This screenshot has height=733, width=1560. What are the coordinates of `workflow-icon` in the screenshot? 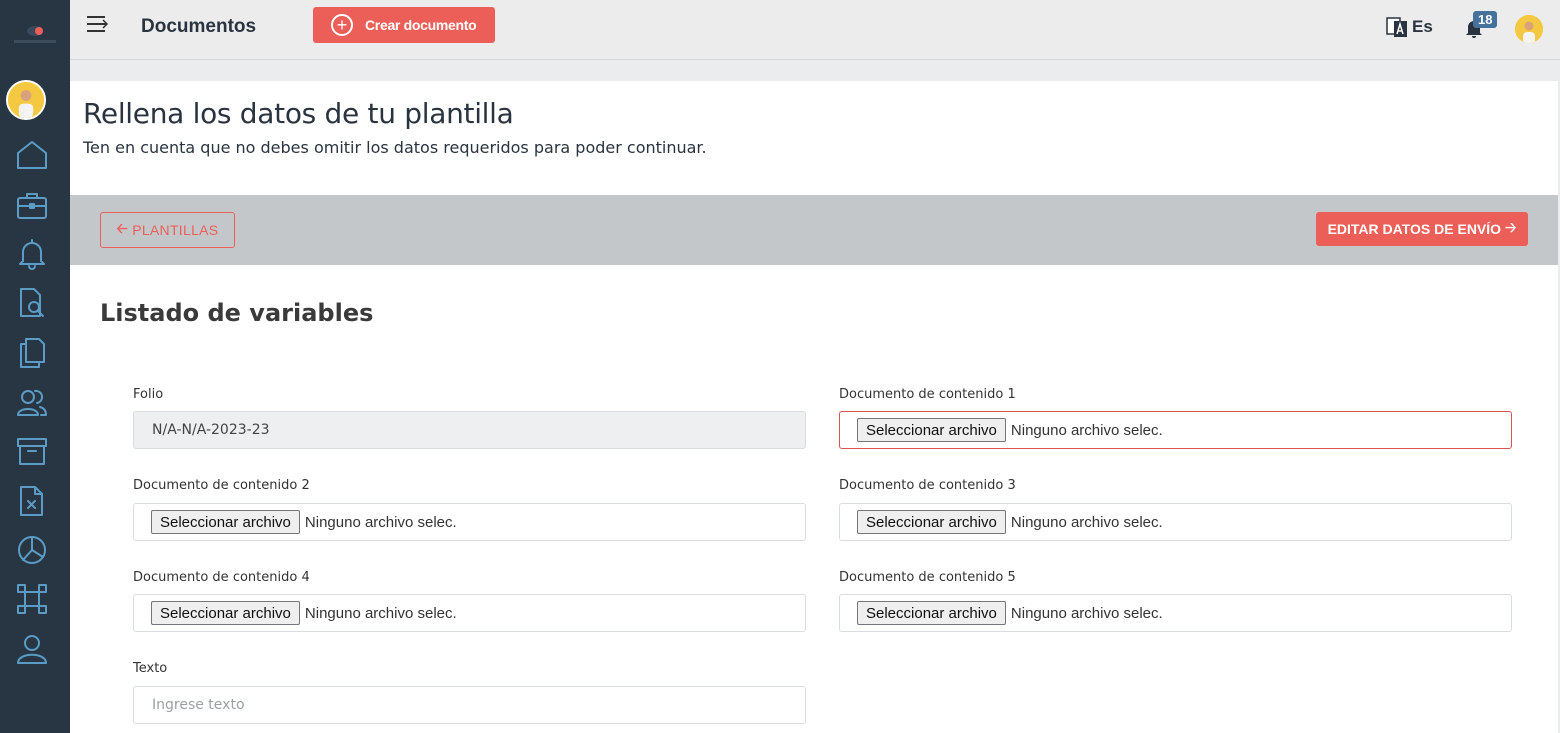 It's located at (32, 599).